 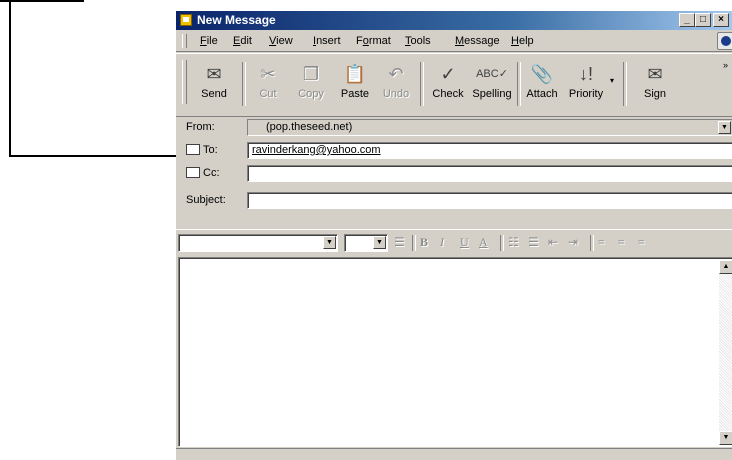 I want to click on priority-icon: ↓!, so click(x=585, y=74).